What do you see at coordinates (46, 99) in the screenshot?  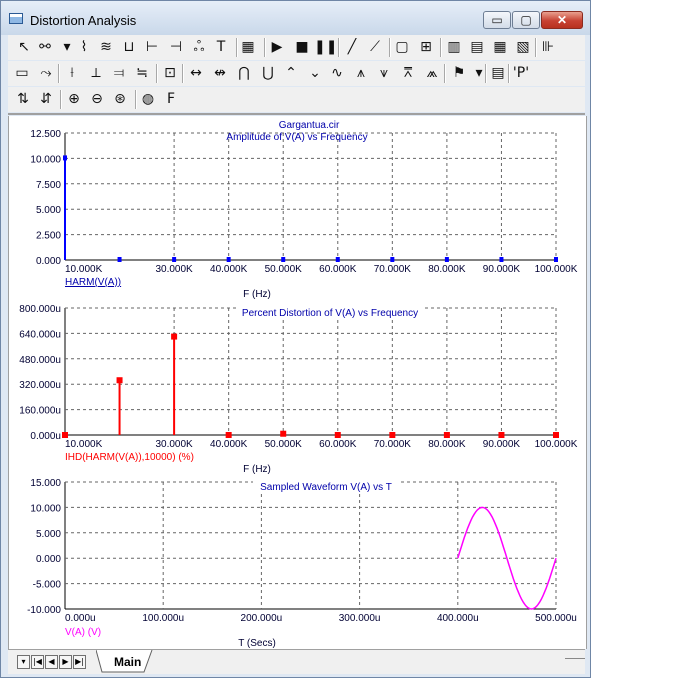 I see `y-cursor-icon: ⇵` at bounding box center [46, 99].